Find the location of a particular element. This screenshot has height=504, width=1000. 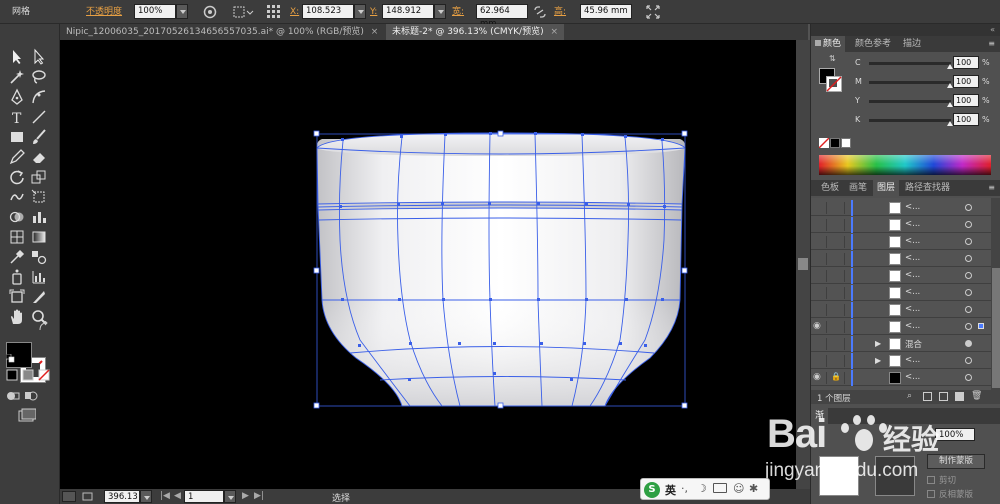

draw-behind-icon is located at coordinates (31, 396).